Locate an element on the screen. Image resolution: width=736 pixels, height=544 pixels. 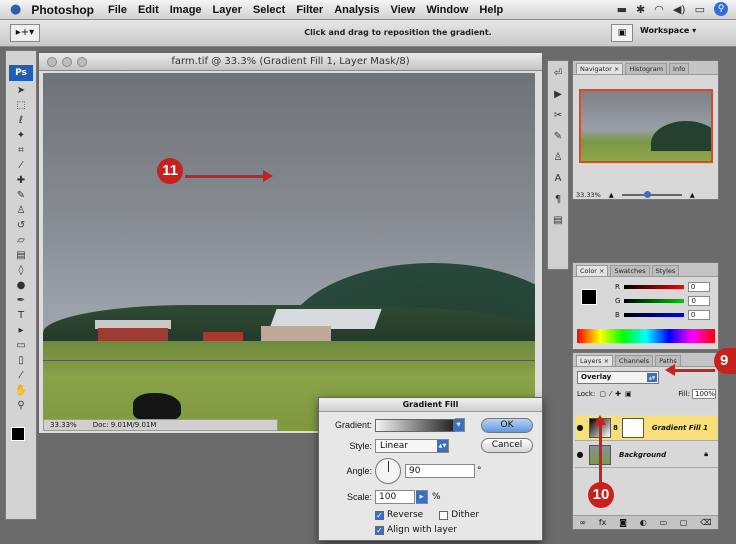
zoom-in-icon: ▲ is located at coordinates (692, 195).